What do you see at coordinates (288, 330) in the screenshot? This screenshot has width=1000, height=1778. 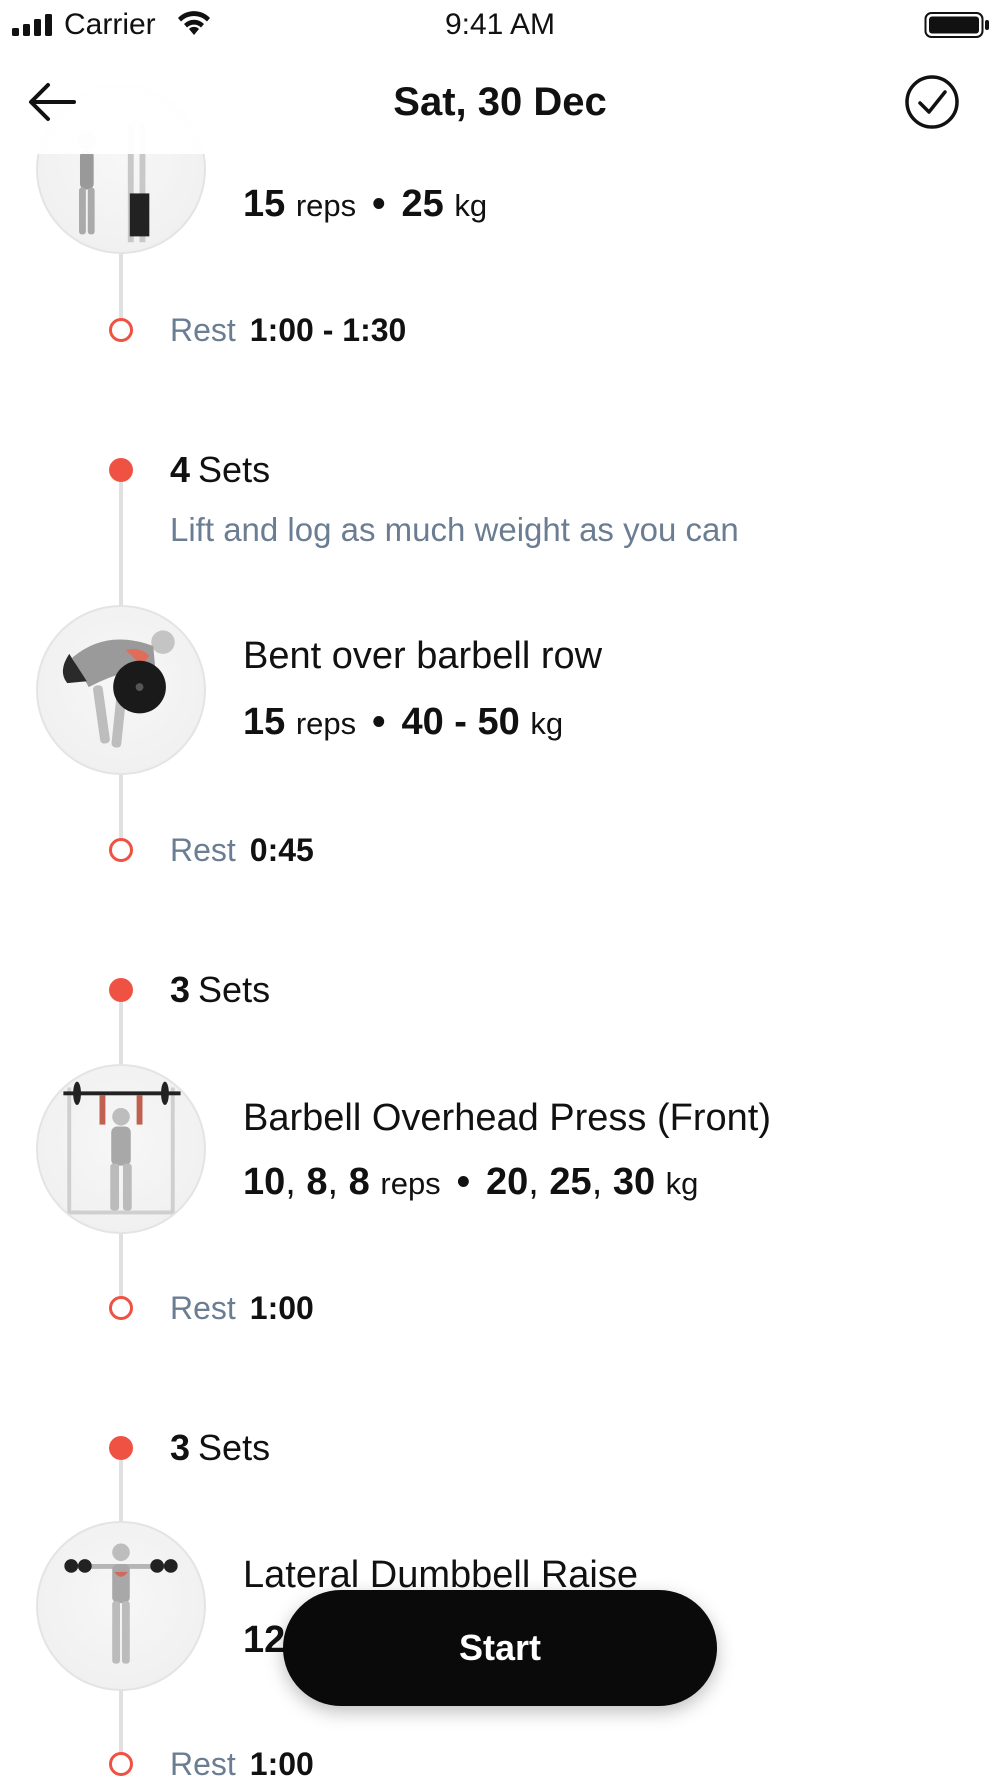 I see `rest-row: Rest 1:00 - 1:30` at bounding box center [288, 330].